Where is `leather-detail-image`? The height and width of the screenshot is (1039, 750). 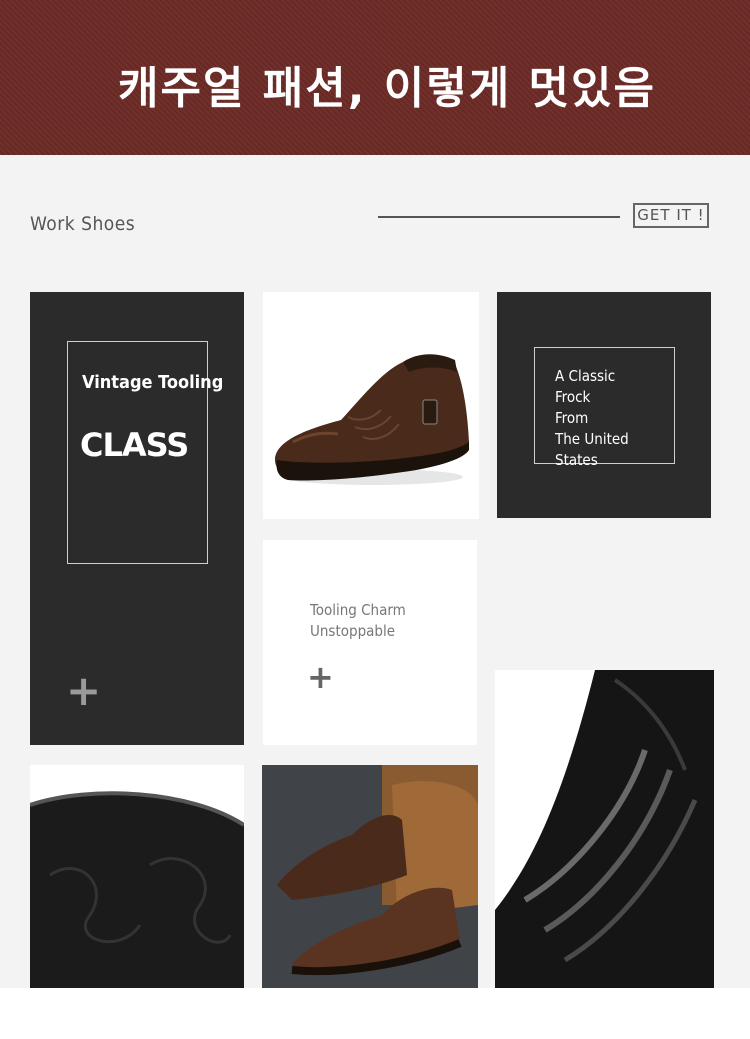
leather-detail-image is located at coordinates (604, 829).